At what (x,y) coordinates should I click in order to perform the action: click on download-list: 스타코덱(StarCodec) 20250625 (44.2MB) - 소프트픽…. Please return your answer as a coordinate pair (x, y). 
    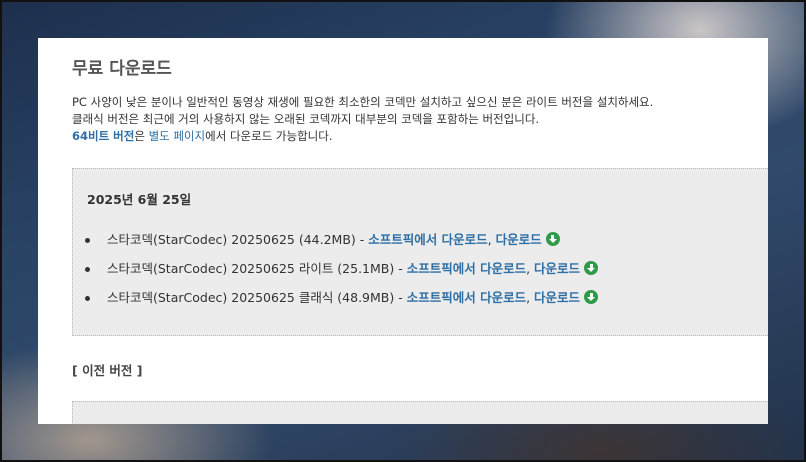
    Looking at the image, I should click on (342, 274).